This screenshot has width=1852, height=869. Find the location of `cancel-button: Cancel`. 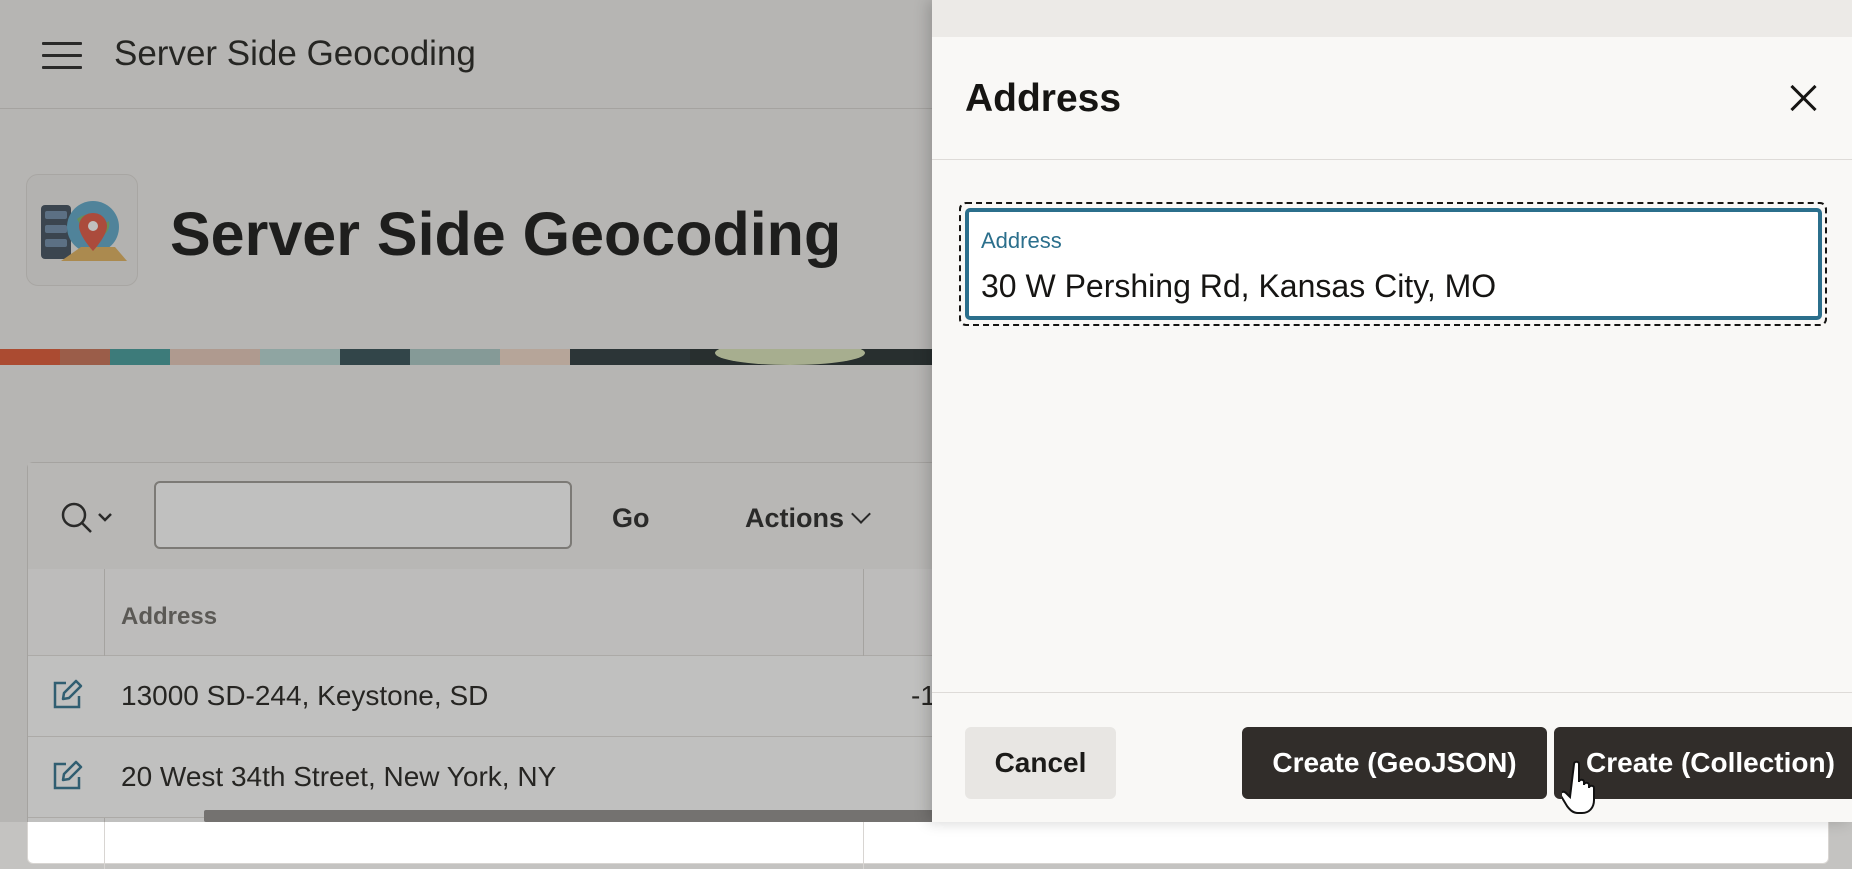

cancel-button: Cancel is located at coordinates (1040, 763).